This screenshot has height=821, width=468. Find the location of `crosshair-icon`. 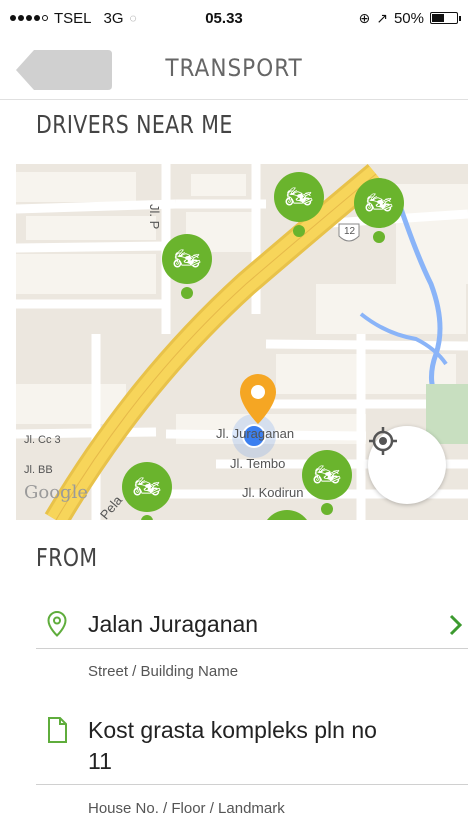

crosshair-icon is located at coordinates (383, 441).